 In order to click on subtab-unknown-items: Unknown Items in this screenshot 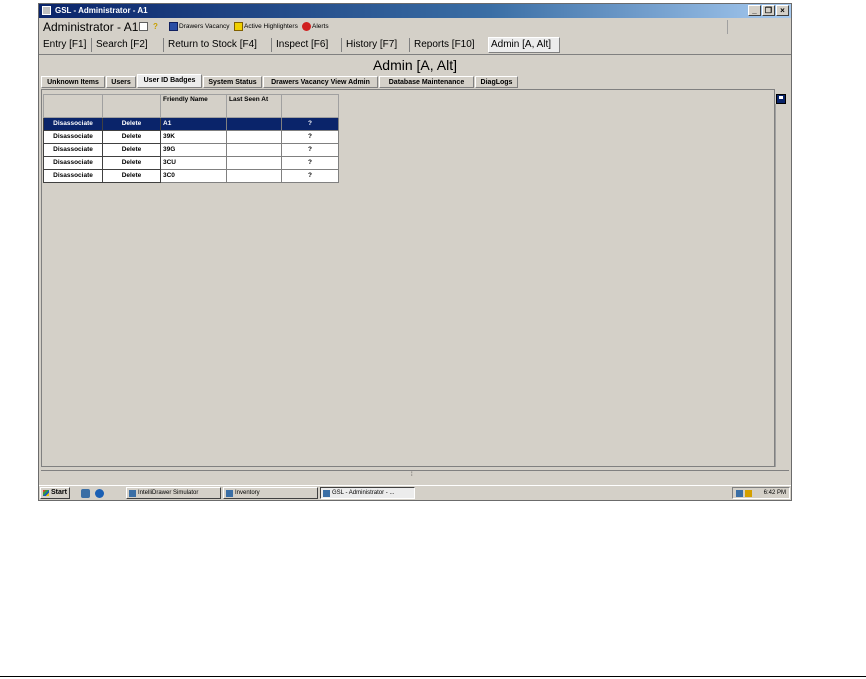, I will do `click(73, 82)`.